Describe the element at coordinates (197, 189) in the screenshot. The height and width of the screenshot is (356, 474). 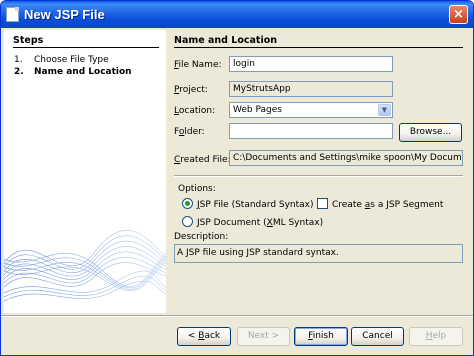
I see `options-label: Options:` at that location.